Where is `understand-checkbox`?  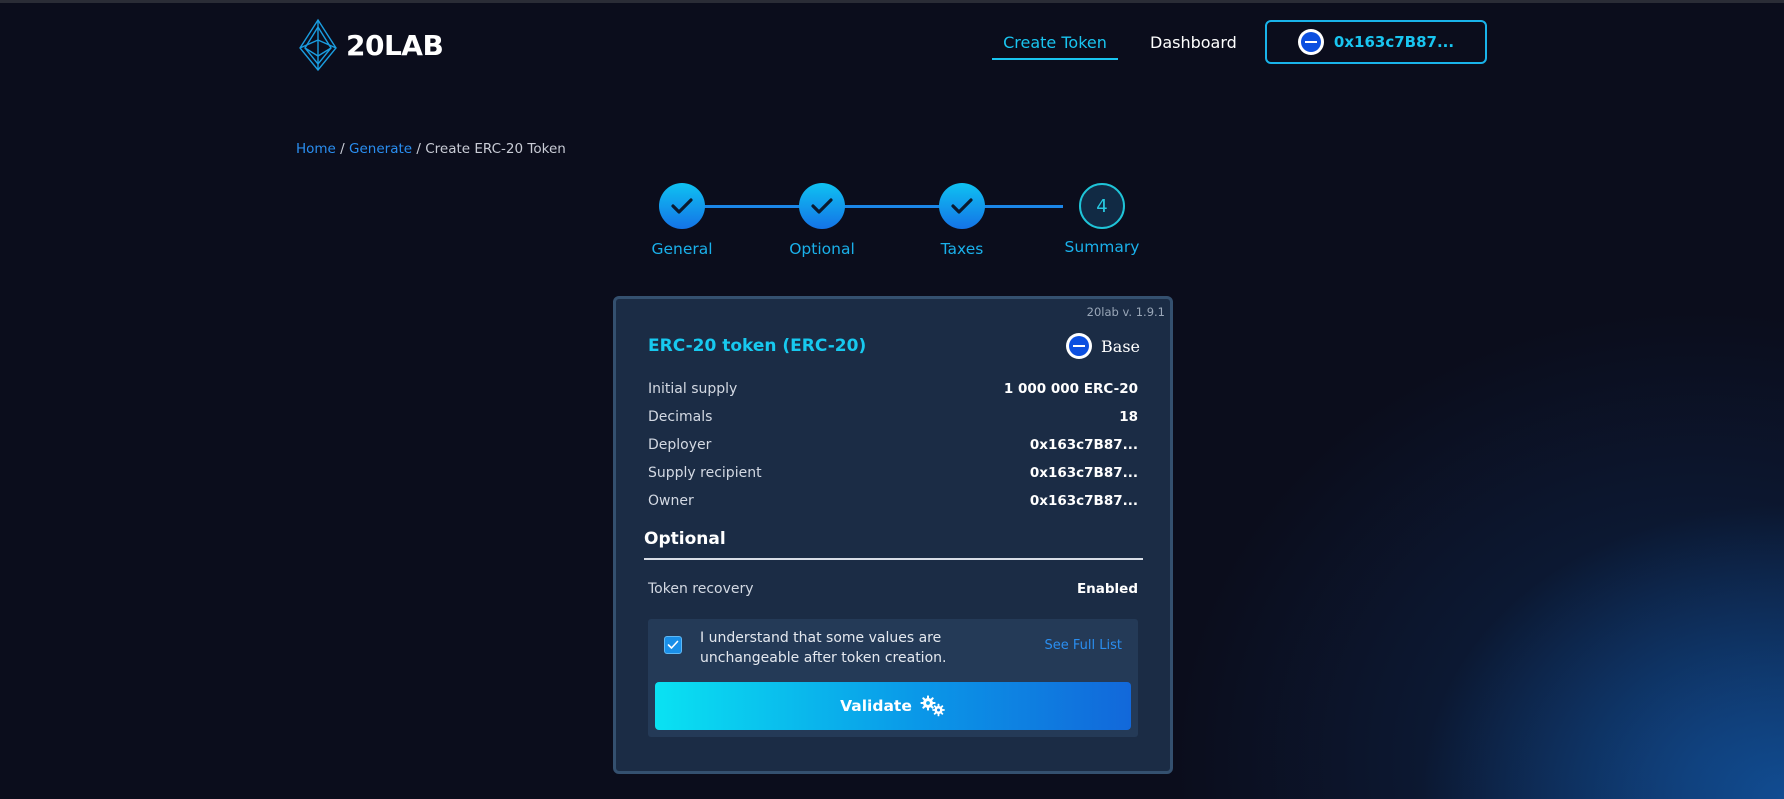
understand-checkbox is located at coordinates (673, 645).